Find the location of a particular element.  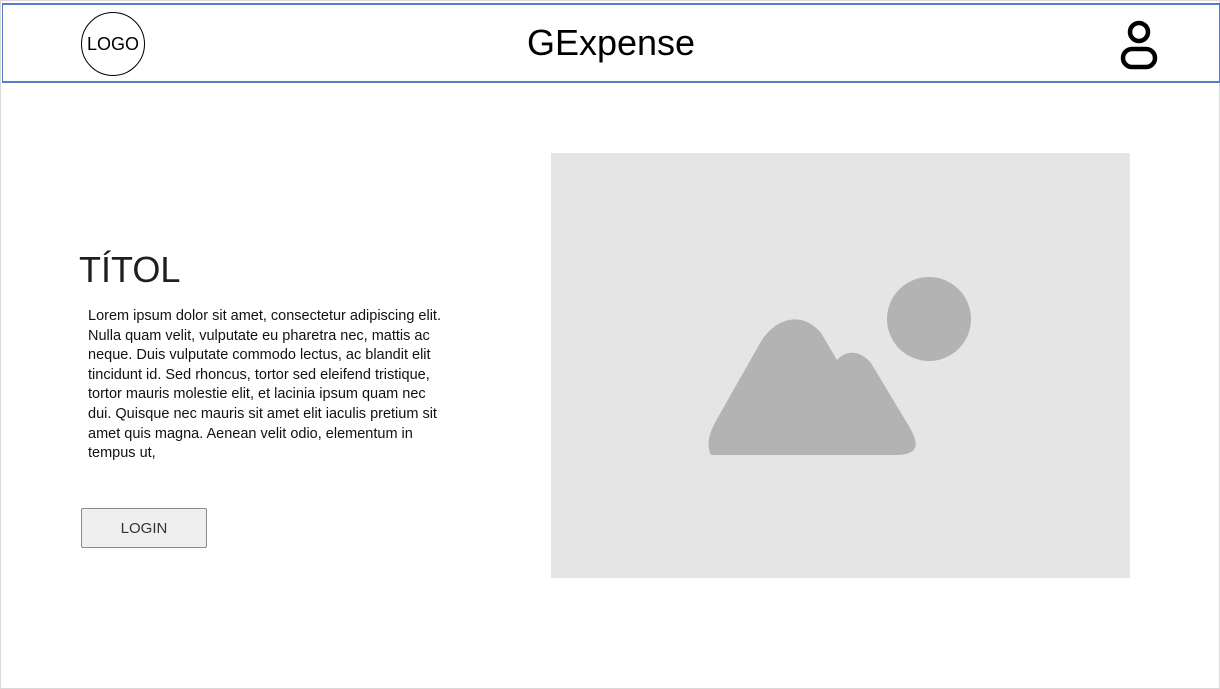

header-bar: LOGO GExpense is located at coordinates (611, 43).